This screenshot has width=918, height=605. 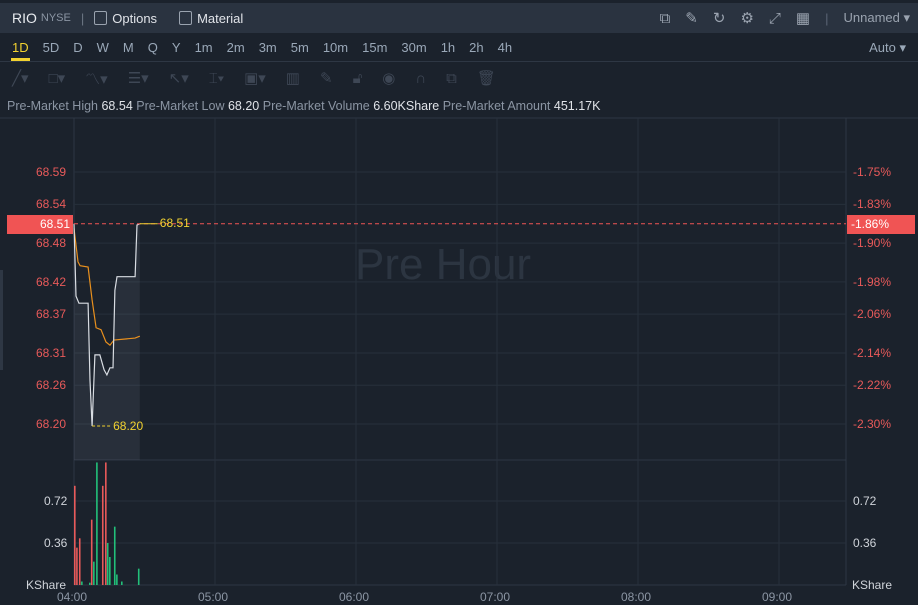 What do you see at coordinates (213, 597) in the screenshot?
I see `x-tick: 05:00` at bounding box center [213, 597].